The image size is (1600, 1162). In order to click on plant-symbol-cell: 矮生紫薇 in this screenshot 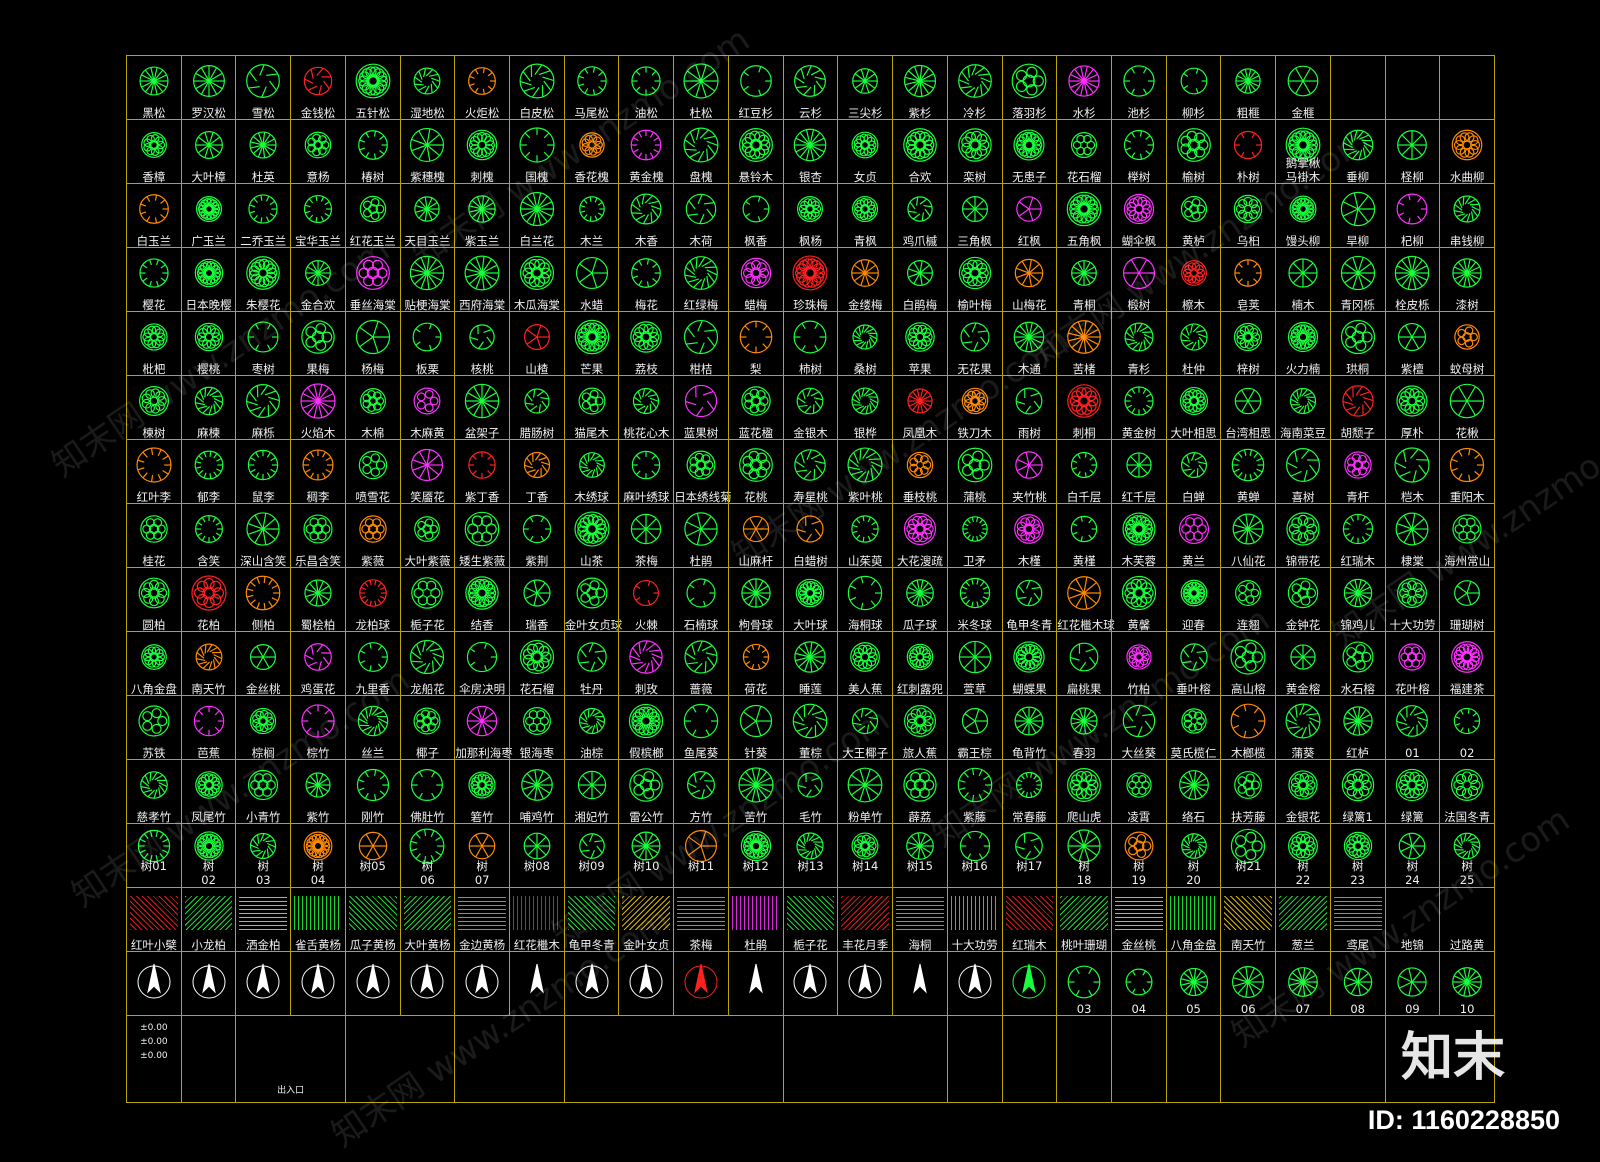, I will do `click(482, 535)`.